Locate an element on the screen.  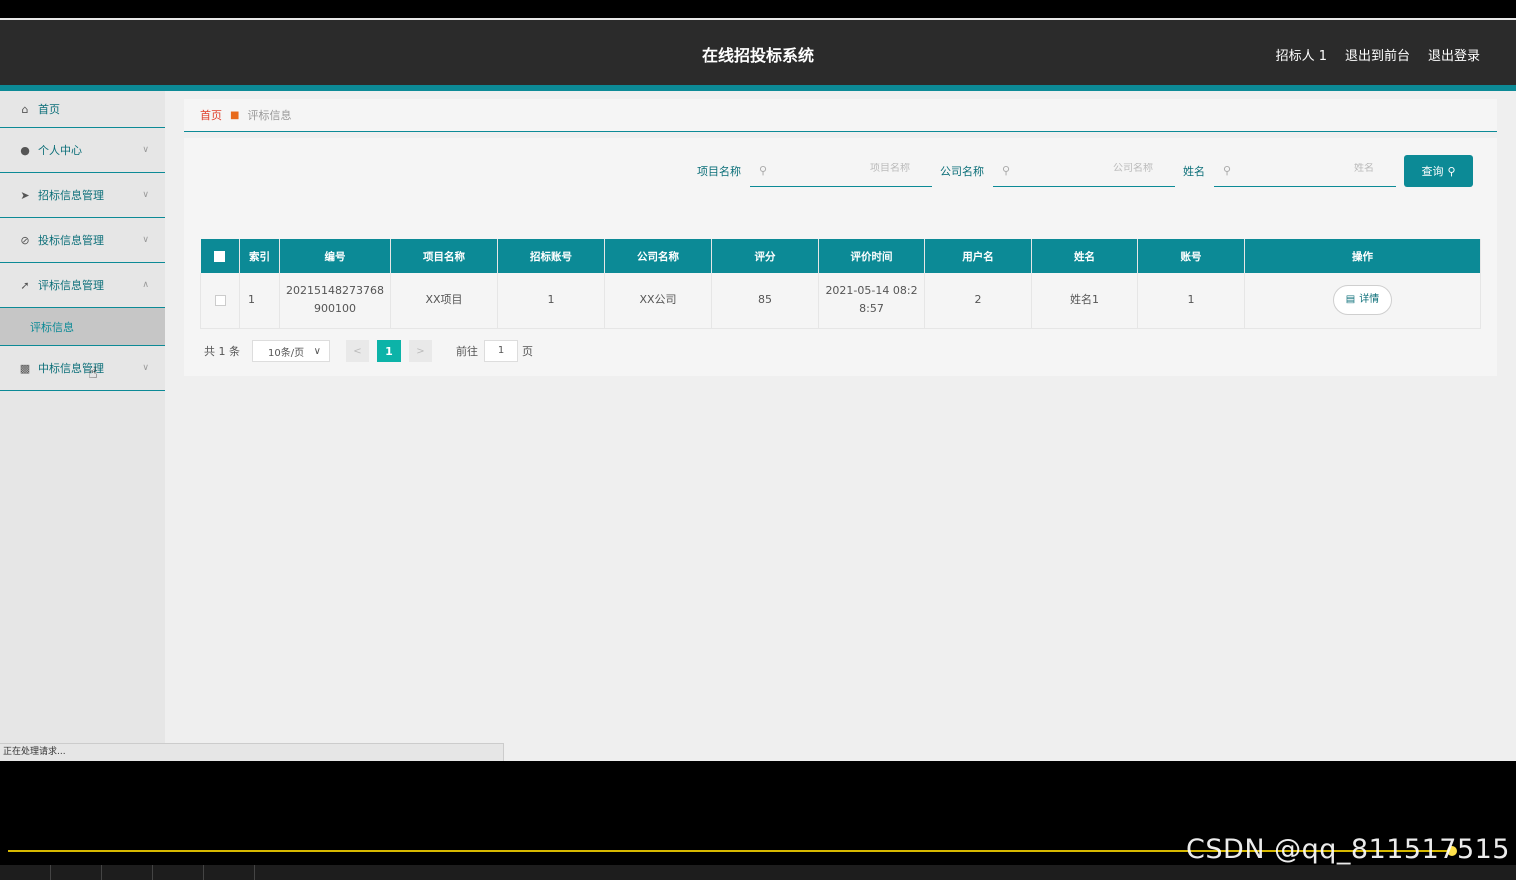
cell-name: 姓名1 is located at coordinates (1084, 301).